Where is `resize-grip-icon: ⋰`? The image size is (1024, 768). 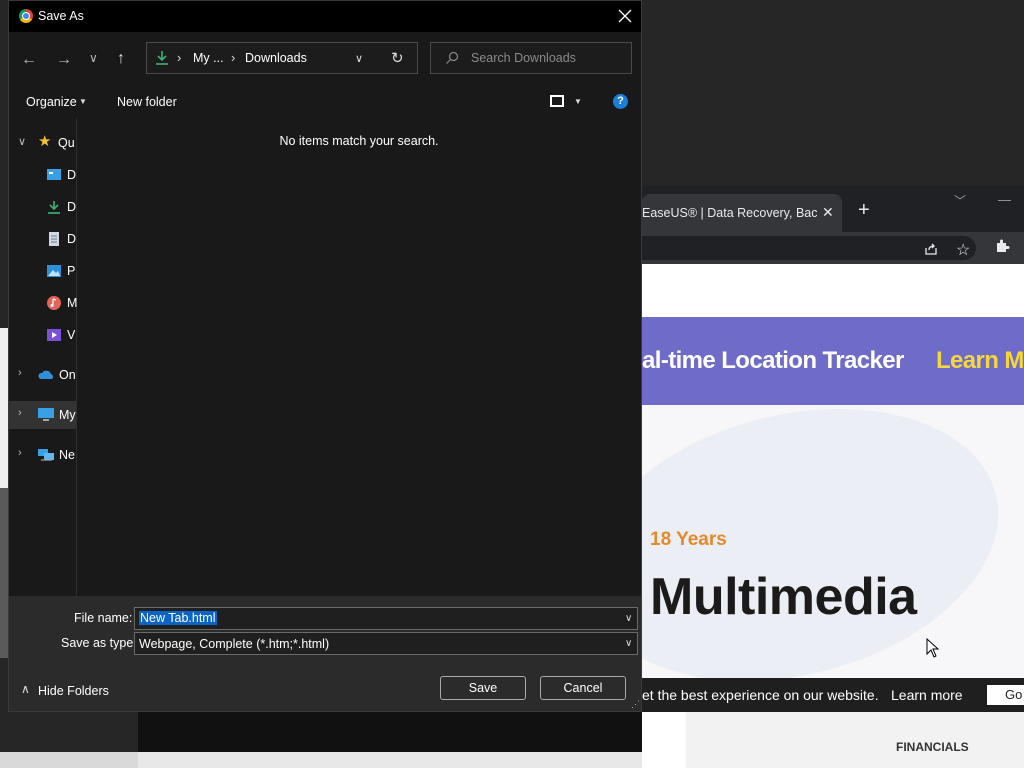
resize-grip-icon: ⋰ is located at coordinates (635, 704).